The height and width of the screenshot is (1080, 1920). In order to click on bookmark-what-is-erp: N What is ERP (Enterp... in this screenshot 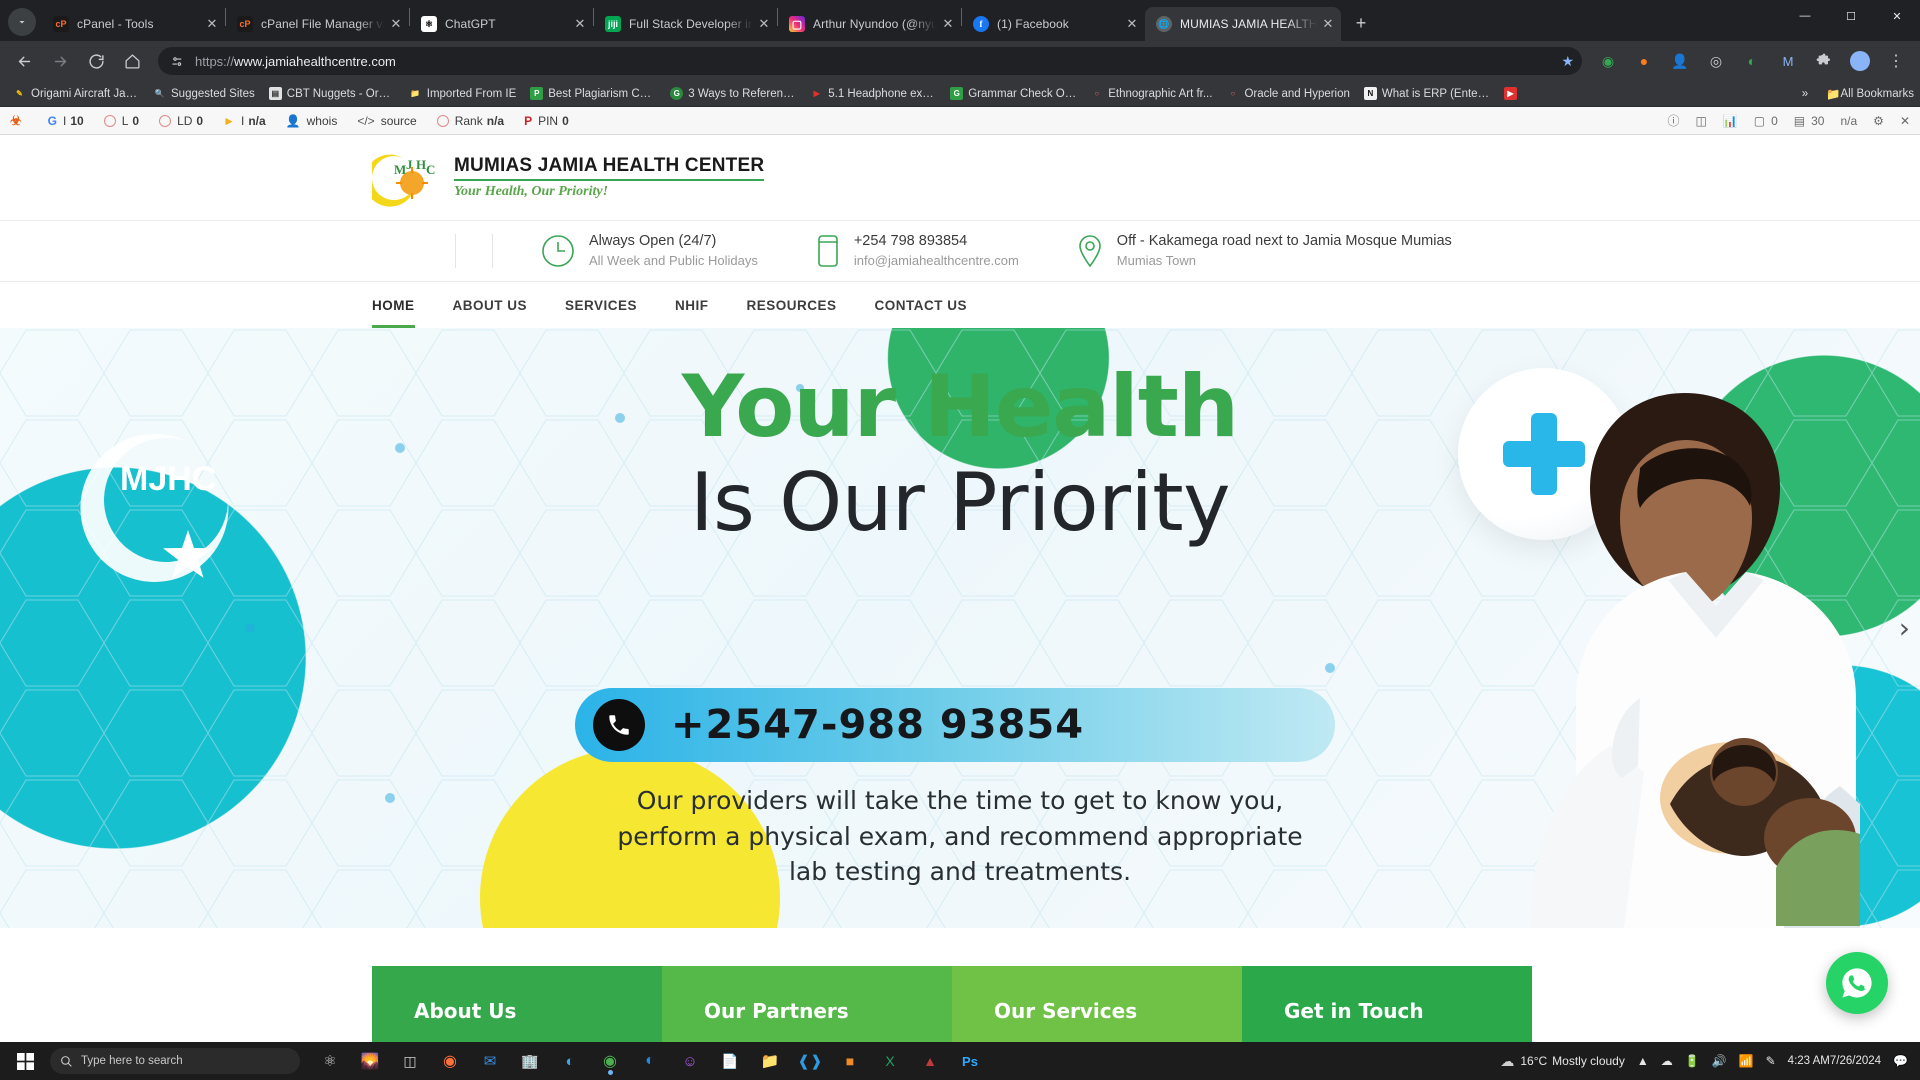, I will do `click(1427, 93)`.